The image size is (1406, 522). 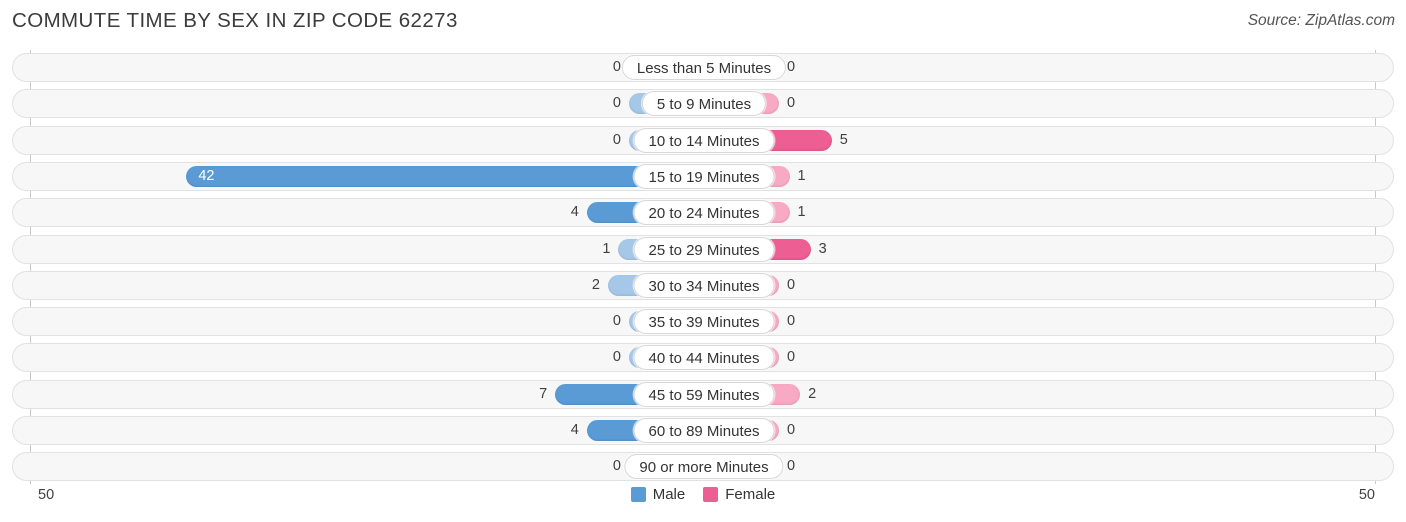 I want to click on chart-row: 2 0 30 to 34 Minutes, so click(x=703, y=285).